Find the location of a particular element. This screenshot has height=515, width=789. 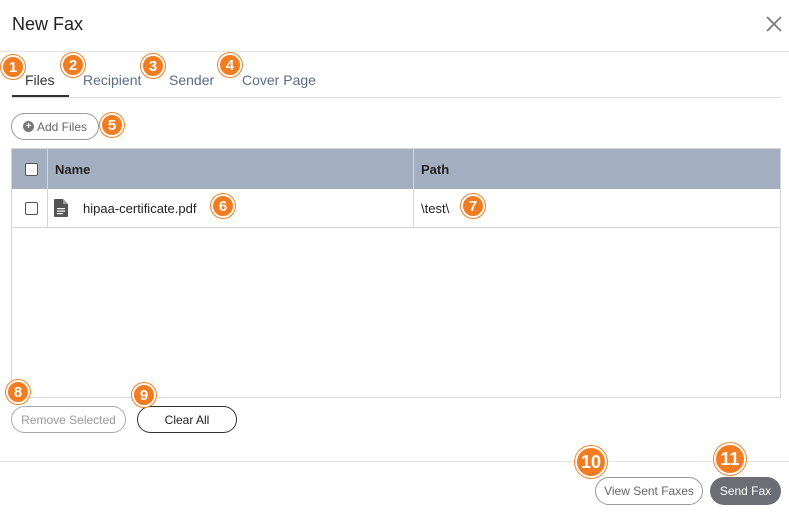

file-icon-cell is located at coordinates (61, 208).